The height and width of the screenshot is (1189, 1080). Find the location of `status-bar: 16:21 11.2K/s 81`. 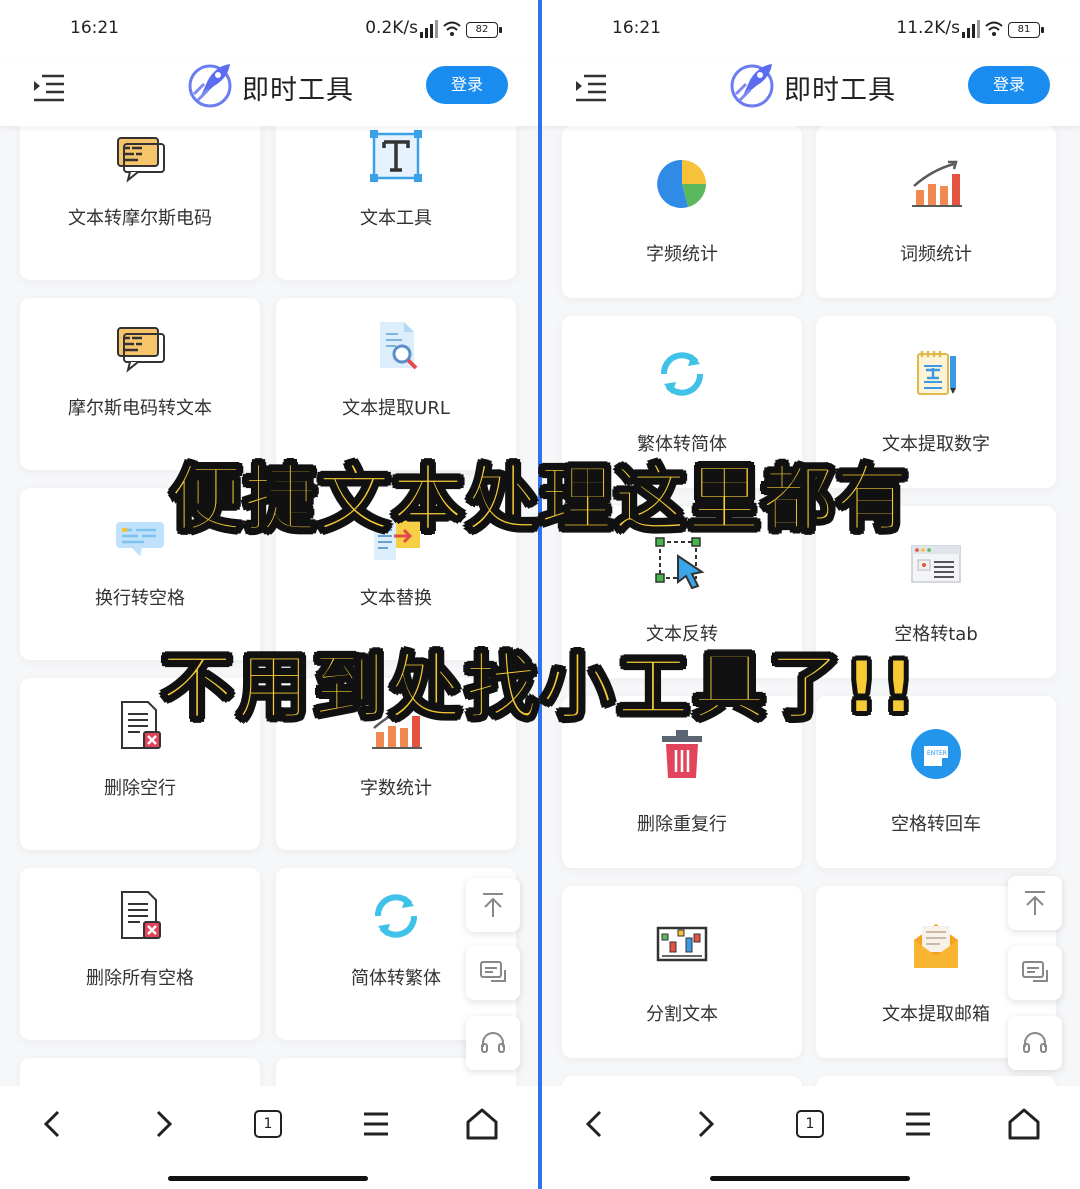

status-bar: 16:21 11.2K/s 81 is located at coordinates (811, 30).